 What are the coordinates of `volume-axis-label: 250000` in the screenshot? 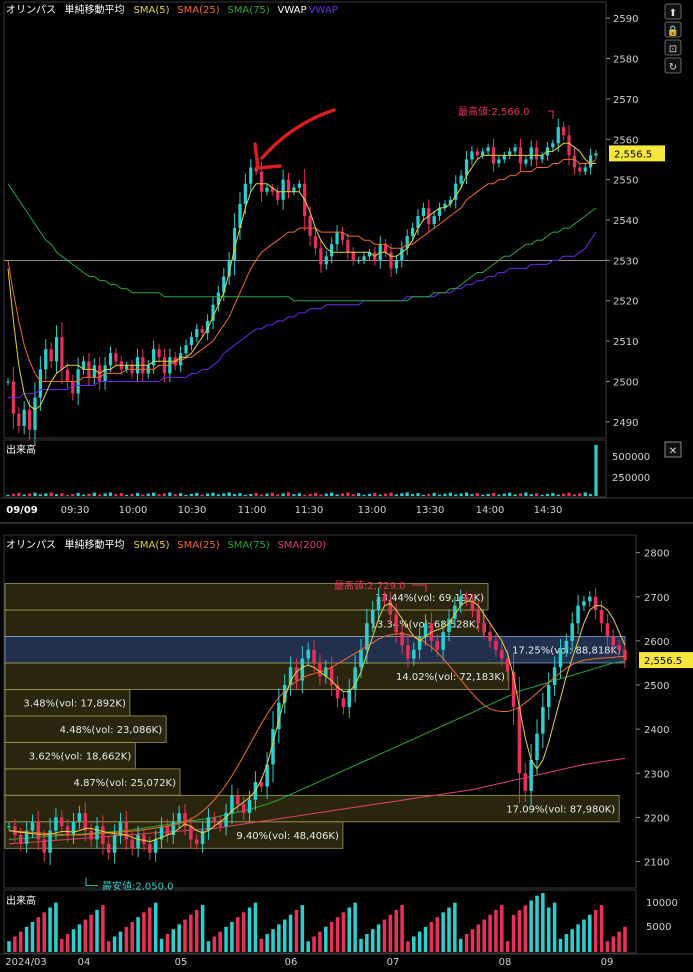 It's located at (631, 478).